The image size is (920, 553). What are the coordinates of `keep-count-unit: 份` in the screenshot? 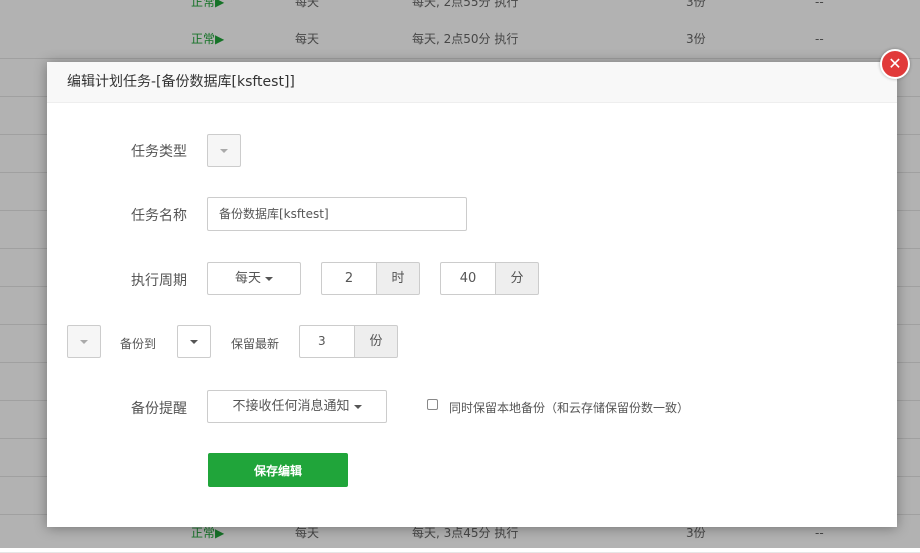 It's located at (376, 341).